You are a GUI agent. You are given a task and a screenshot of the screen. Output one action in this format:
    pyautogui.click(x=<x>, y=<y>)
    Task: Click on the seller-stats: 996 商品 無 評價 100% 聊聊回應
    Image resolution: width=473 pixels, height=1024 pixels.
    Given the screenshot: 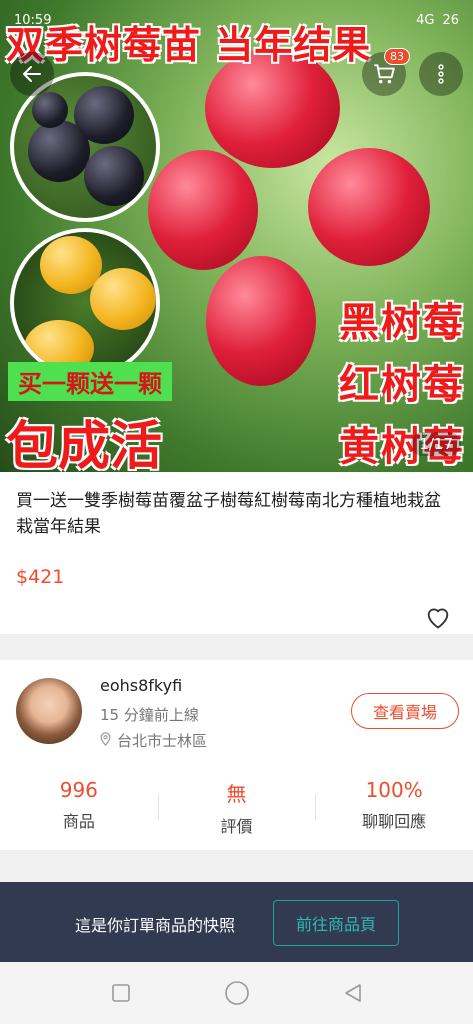 What is the action you would take?
    pyautogui.click(x=236, y=805)
    